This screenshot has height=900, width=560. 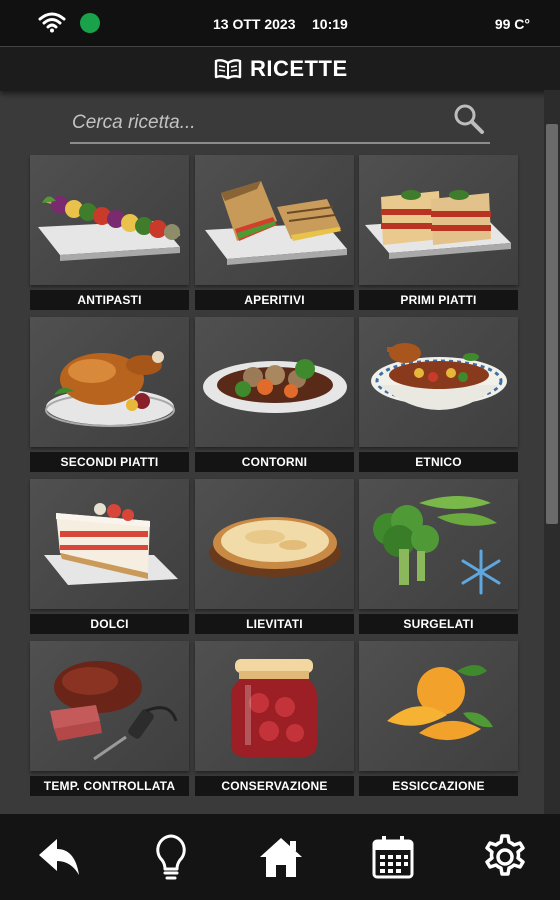 I want to click on category-label: ETNICO, so click(x=438, y=462).